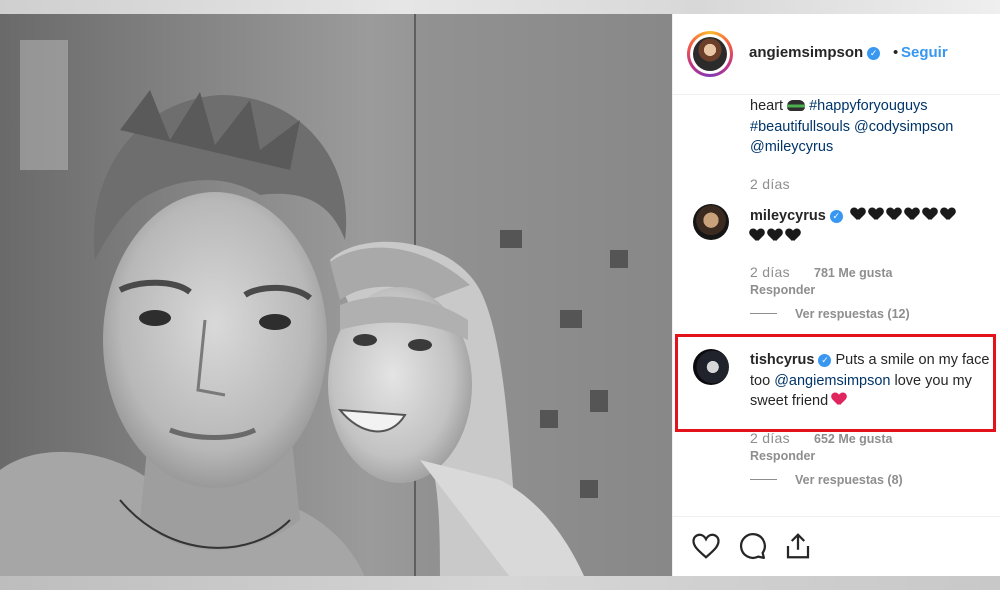 This screenshot has width=1000, height=590. I want to click on red-heart-icon, so click(839, 399).